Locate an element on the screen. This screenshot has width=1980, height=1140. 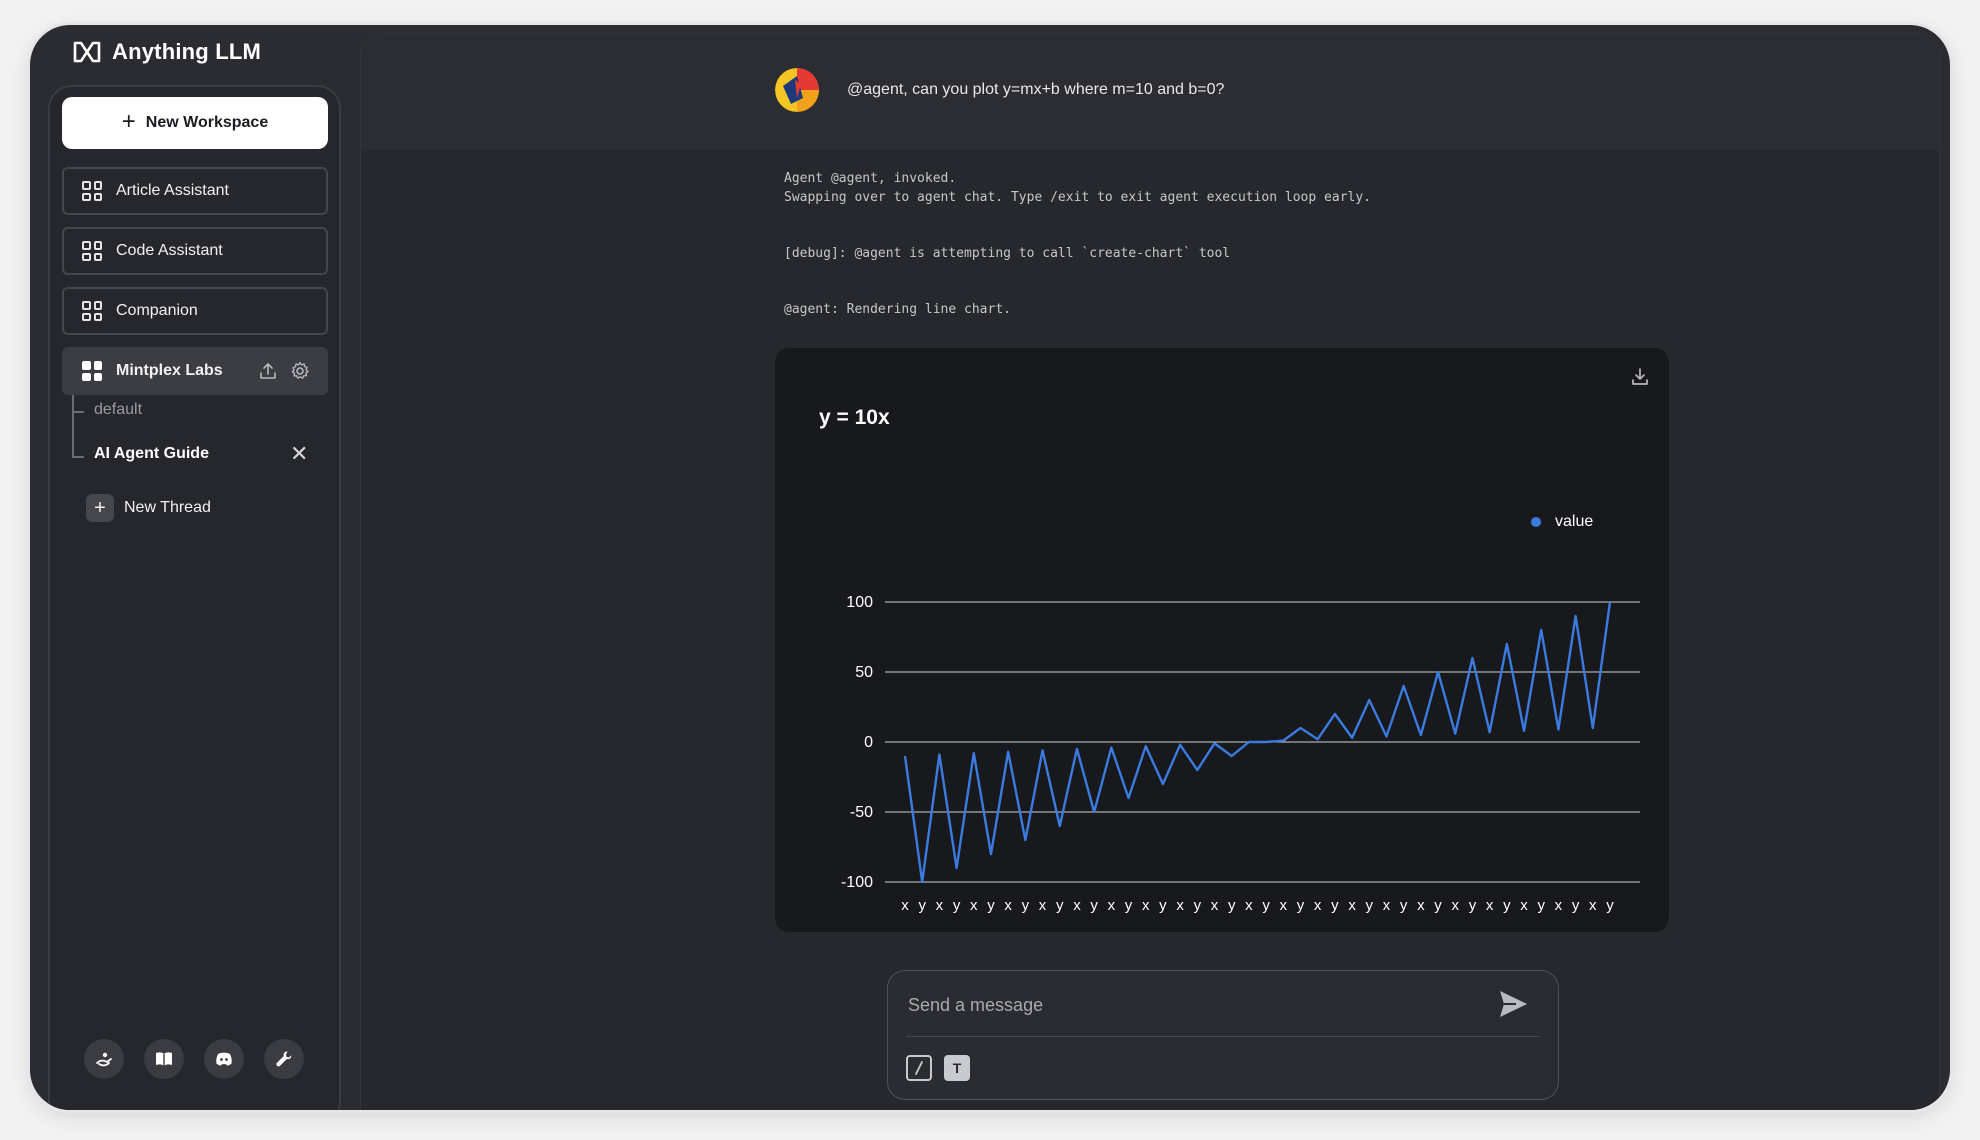
thread-tree-line is located at coordinates (73, 426).